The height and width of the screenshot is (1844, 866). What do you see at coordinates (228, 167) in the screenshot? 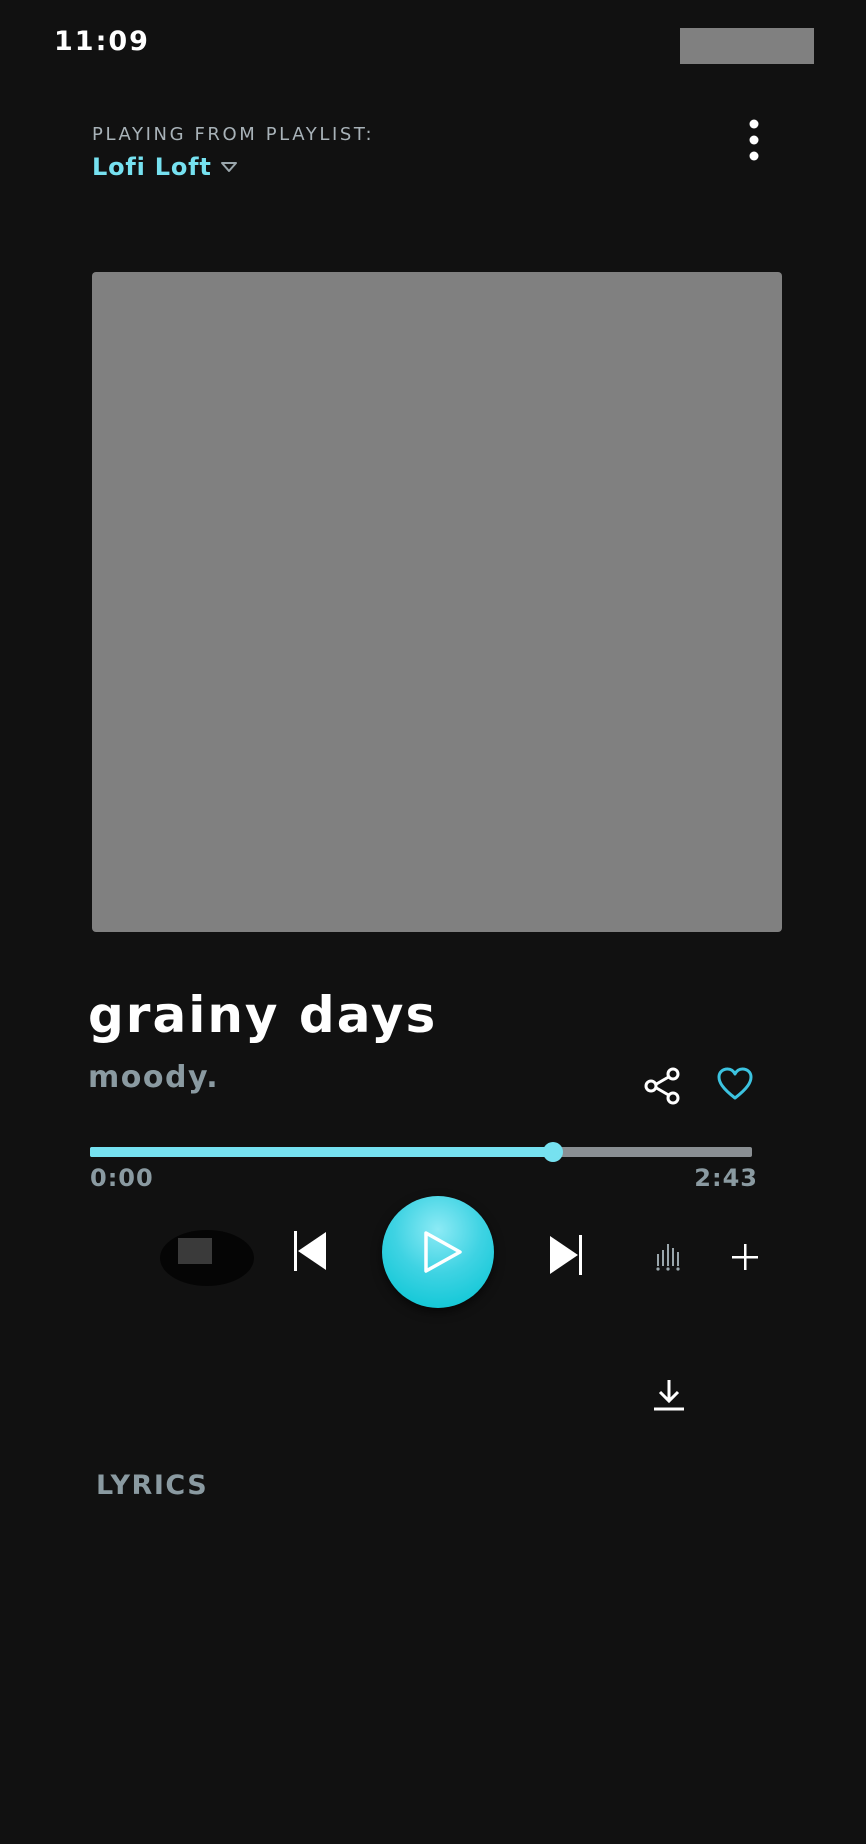
I see `caret-down-icon` at bounding box center [228, 167].